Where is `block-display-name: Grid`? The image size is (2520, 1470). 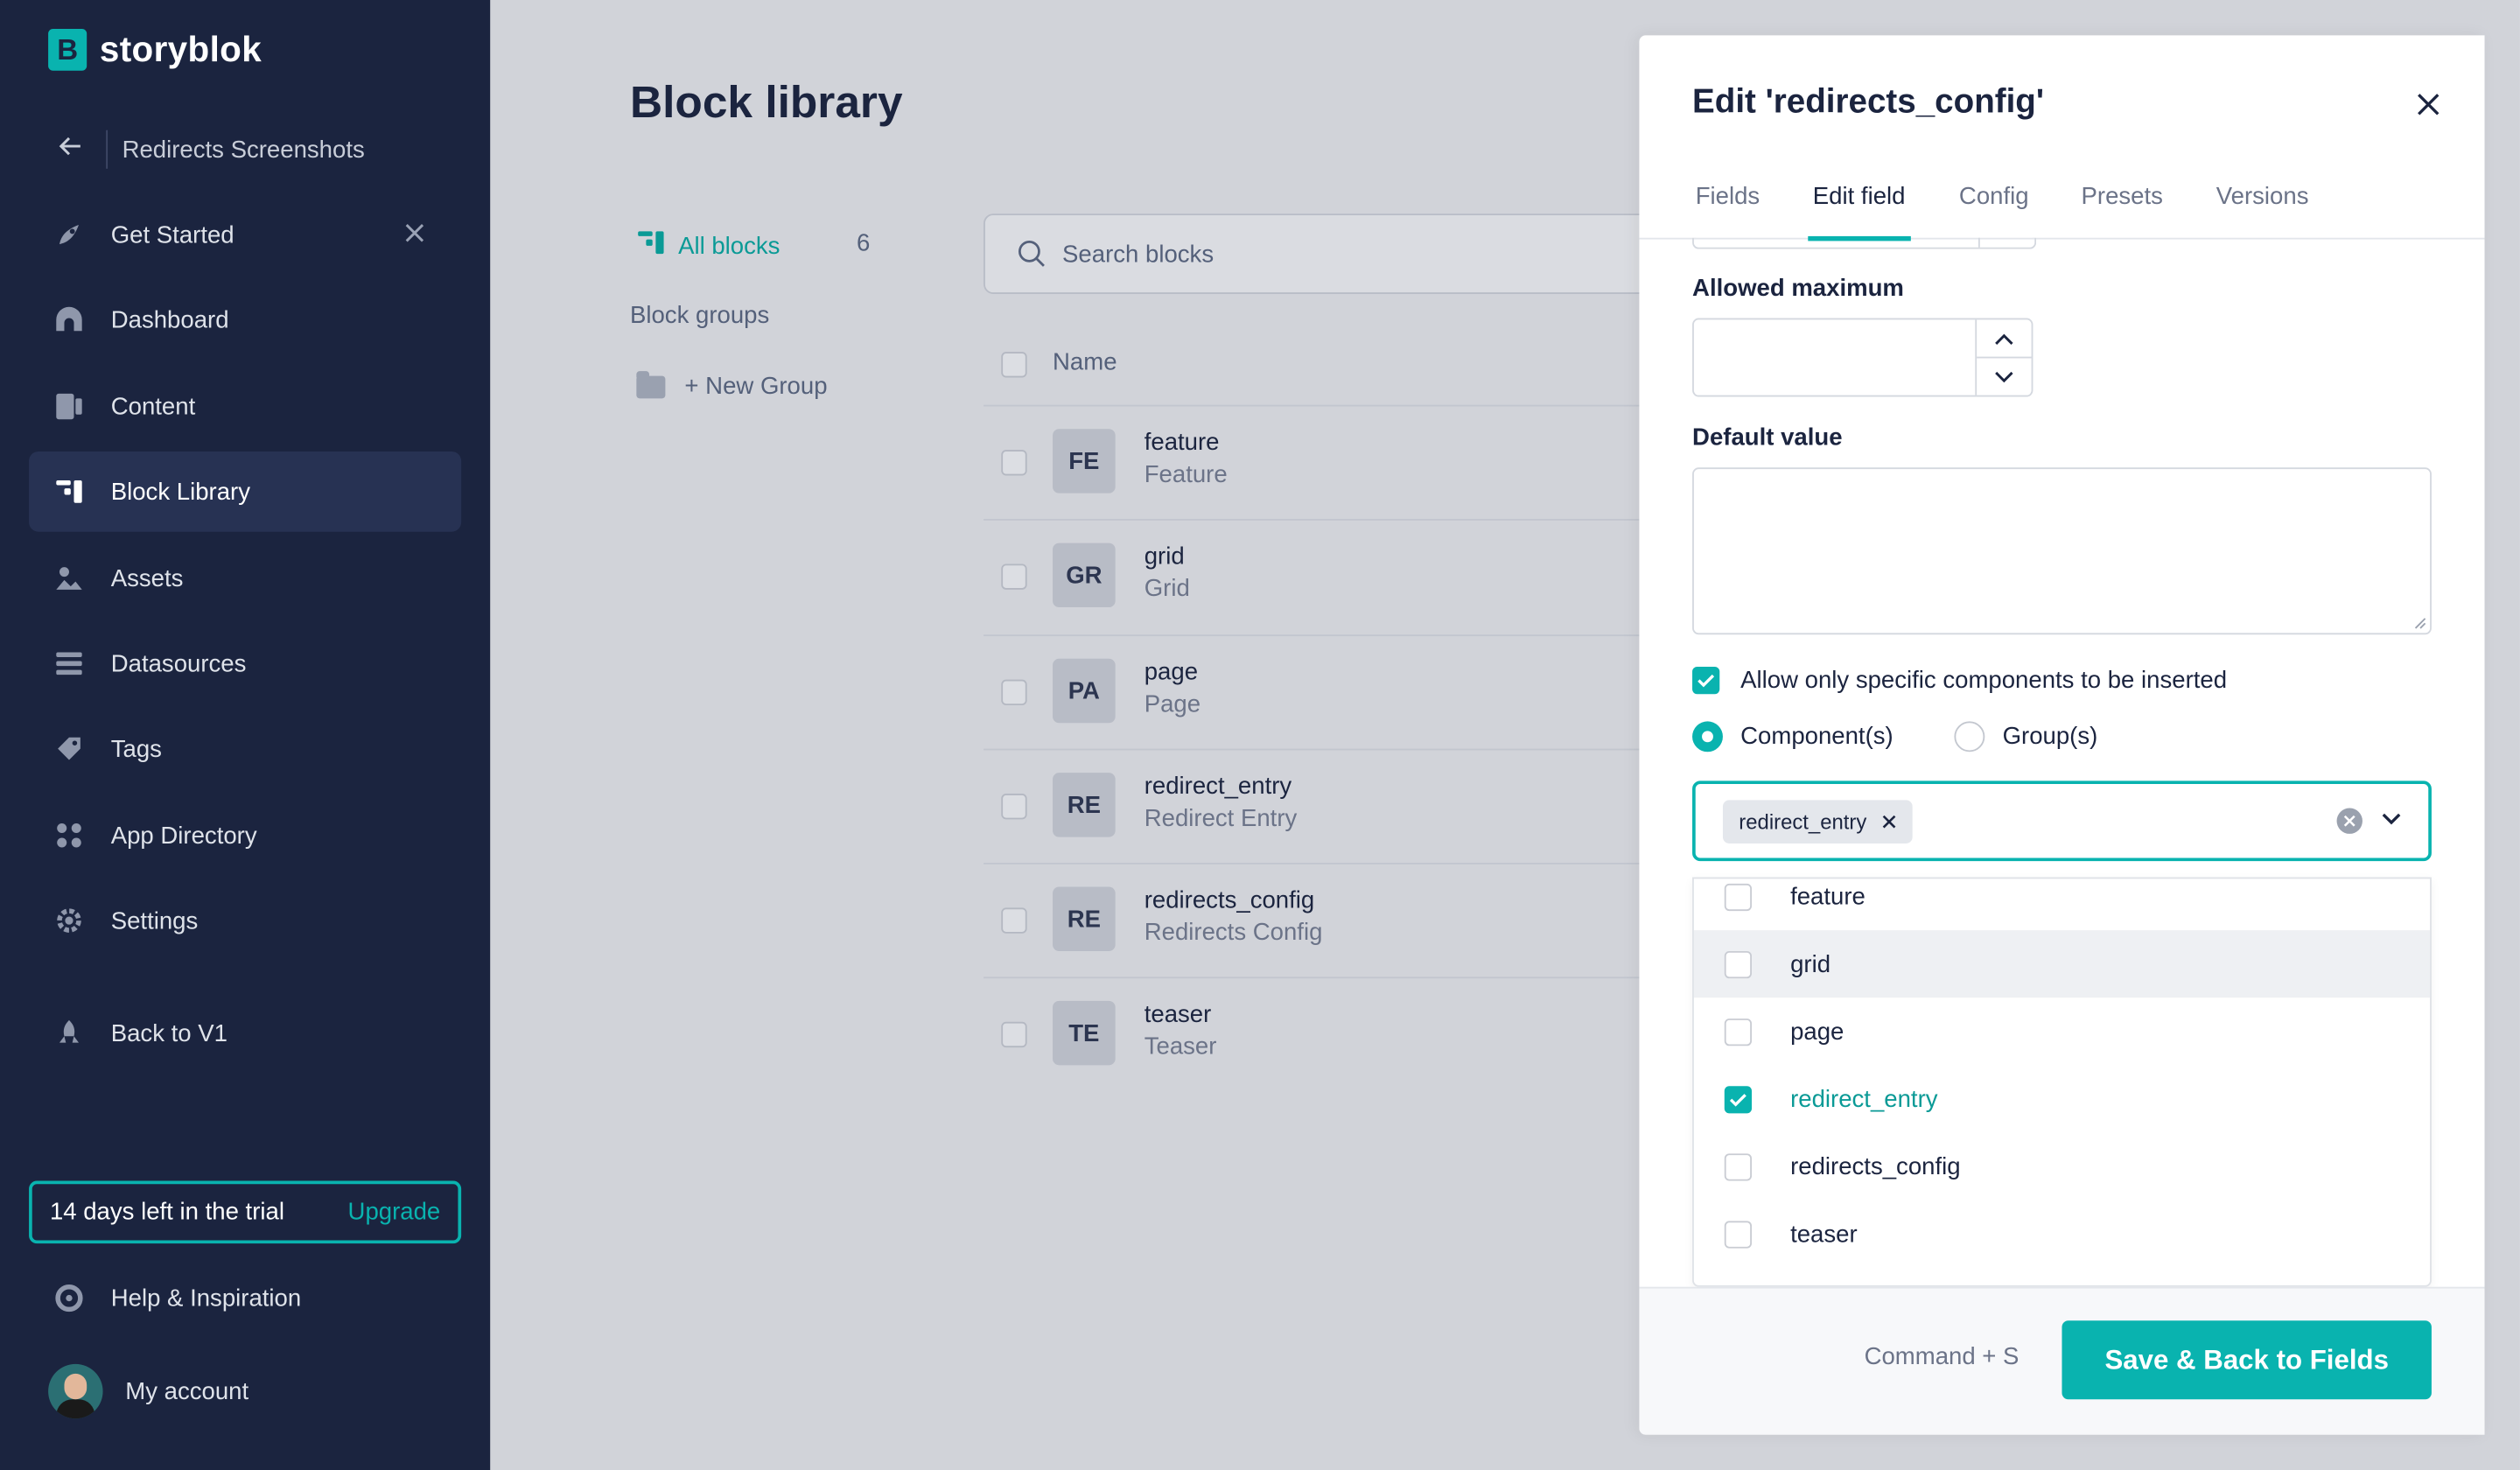
block-display-name: Grid is located at coordinates (1167, 589).